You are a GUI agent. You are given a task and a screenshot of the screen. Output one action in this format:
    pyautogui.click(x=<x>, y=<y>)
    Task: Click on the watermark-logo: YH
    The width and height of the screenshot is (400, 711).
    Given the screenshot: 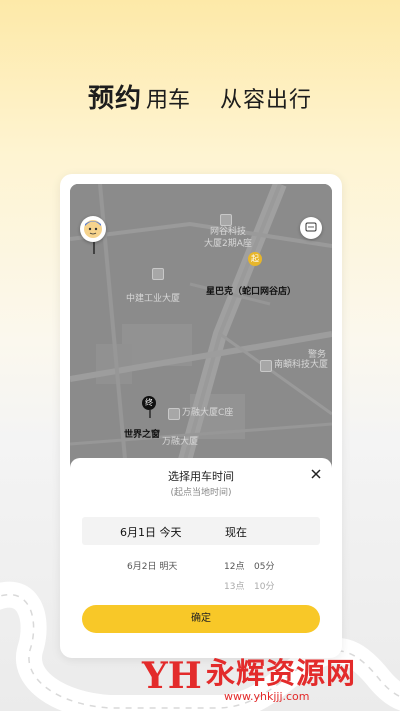 What is the action you would take?
    pyautogui.click(x=172, y=676)
    